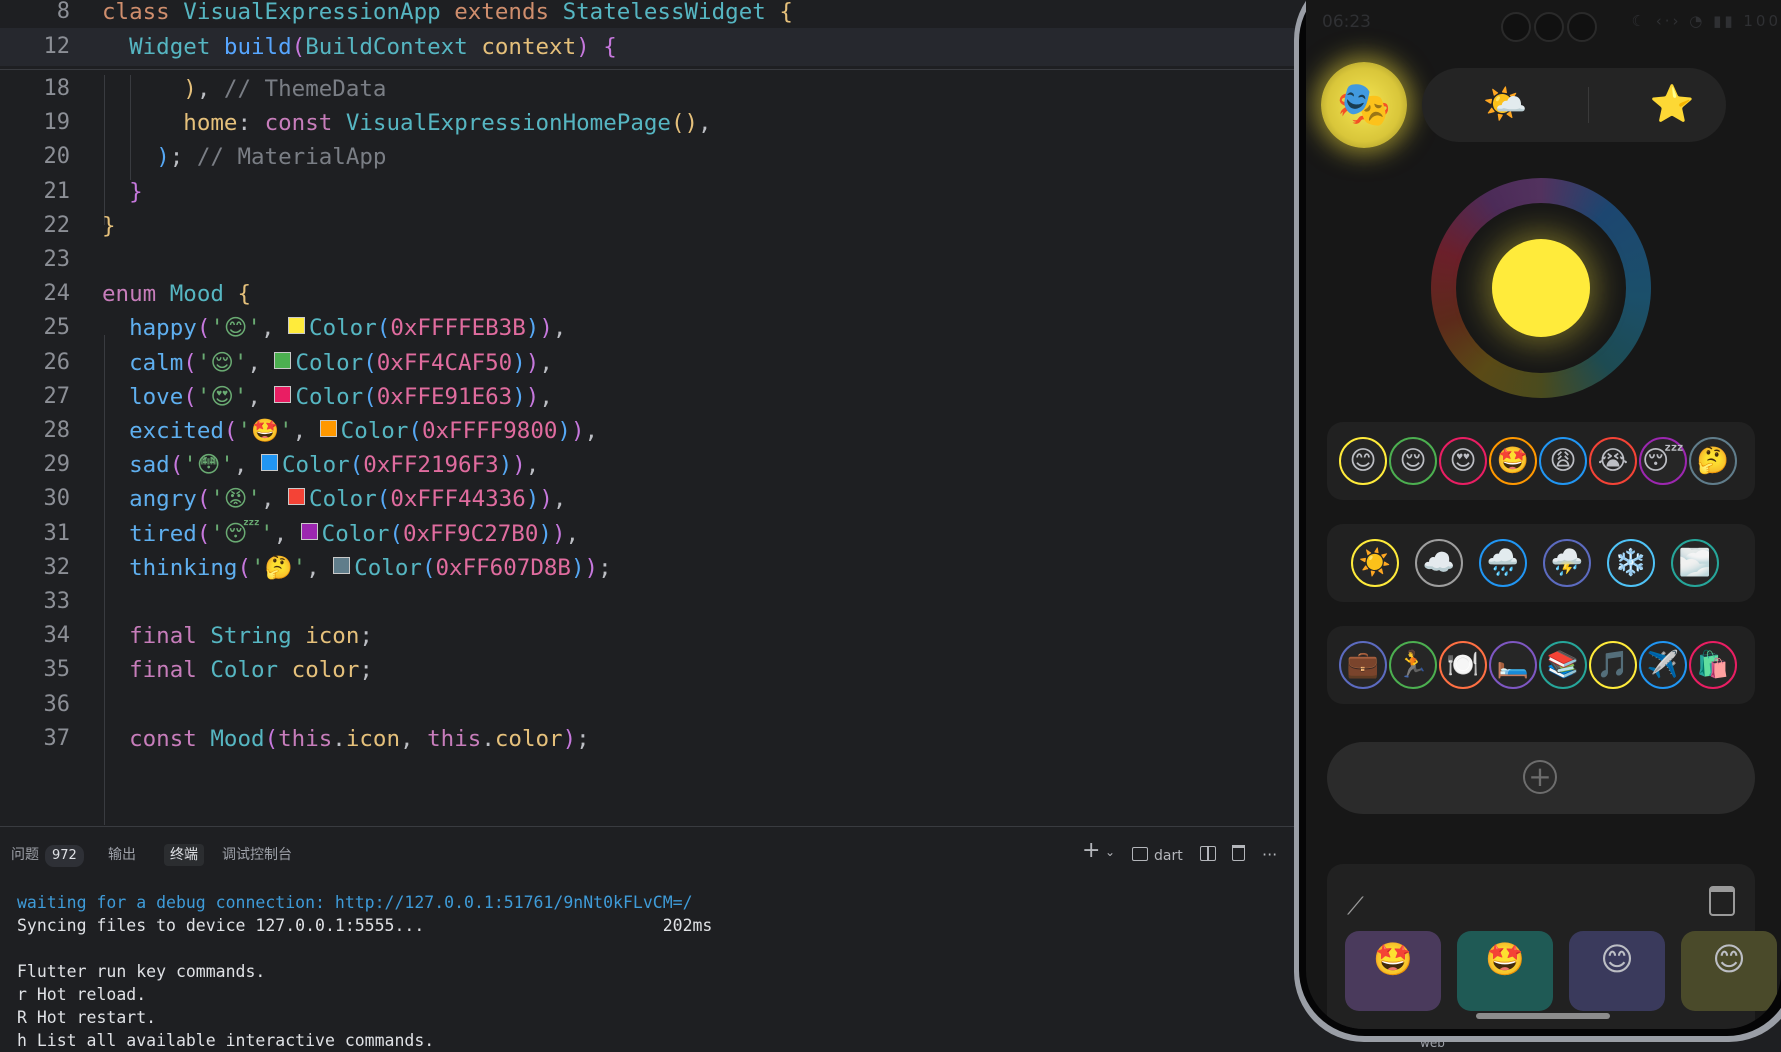 Image resolution: width=1781 pixels, height=1052 pixels. What do you see at coordinates (35, 15) in the screenshot?
I see `line-number: 8` at bounding box center [35, 15].